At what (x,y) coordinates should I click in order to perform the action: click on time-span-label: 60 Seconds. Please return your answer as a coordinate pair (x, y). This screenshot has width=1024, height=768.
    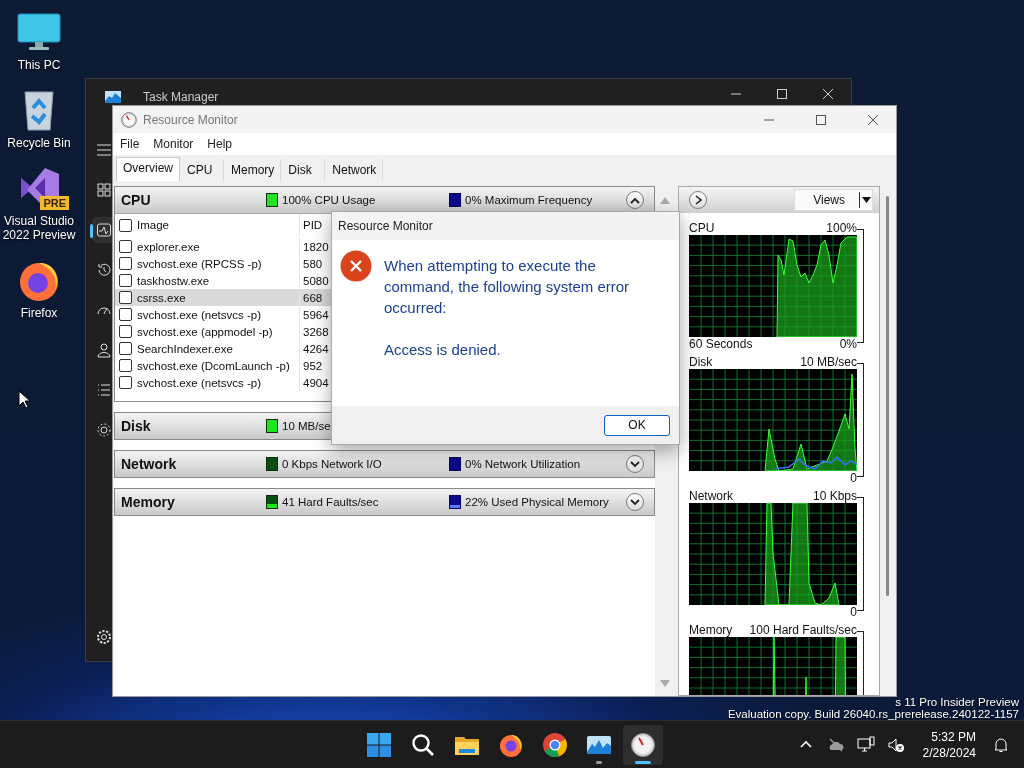
    Looking at the image, I should click on (721, 344).